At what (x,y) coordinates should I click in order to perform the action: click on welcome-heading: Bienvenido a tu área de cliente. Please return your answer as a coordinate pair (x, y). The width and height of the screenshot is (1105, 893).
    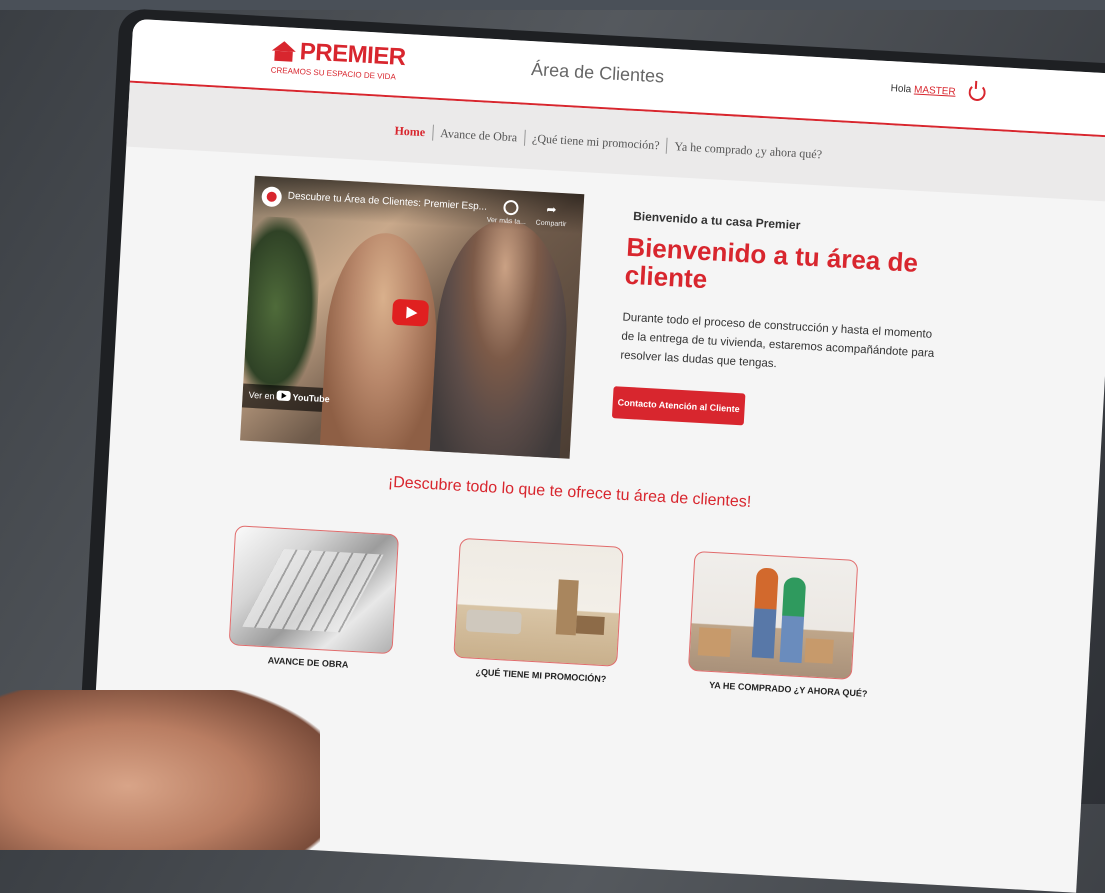
    Looking at the image, I should click on (771, 263).